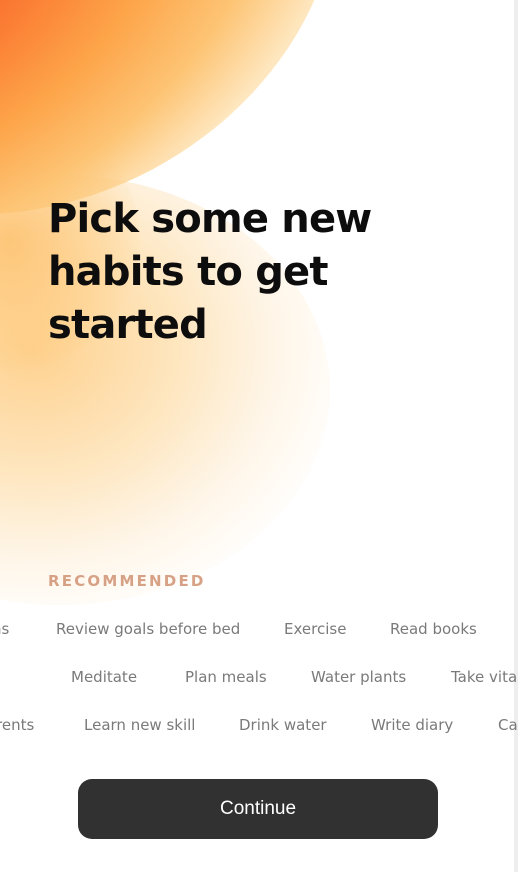 The height and width of the screenshot is (872, 518). Describe the element at coordinates (516, 436) in the screenshot. I see `scrollbar-track` at that location.